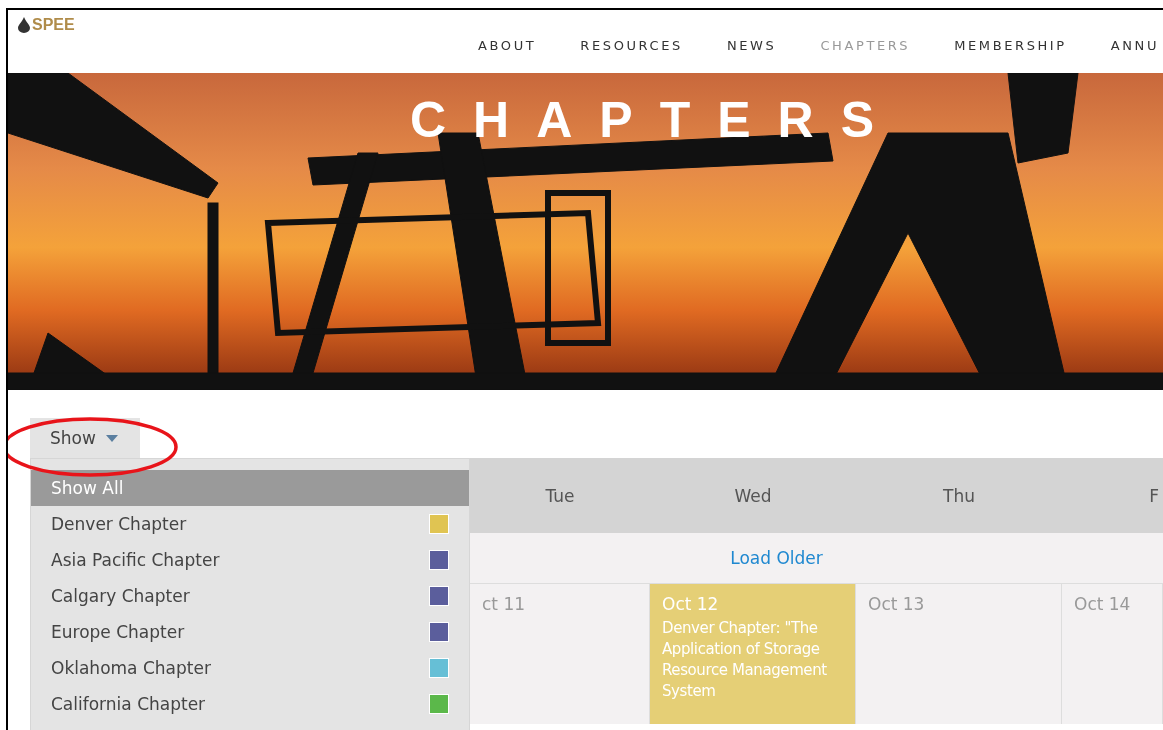 This screenshot has height=730, width=1163. What do you see at coordinates (504, 604) in the screenshot?
I see `date-label: ct 11` at bounding box center [504, 604].